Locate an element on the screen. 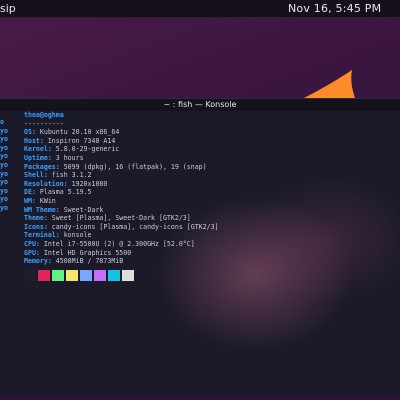 The height and width of the screenshot is (400, 400). info-value: konsole is located at coordinates (77, 235).